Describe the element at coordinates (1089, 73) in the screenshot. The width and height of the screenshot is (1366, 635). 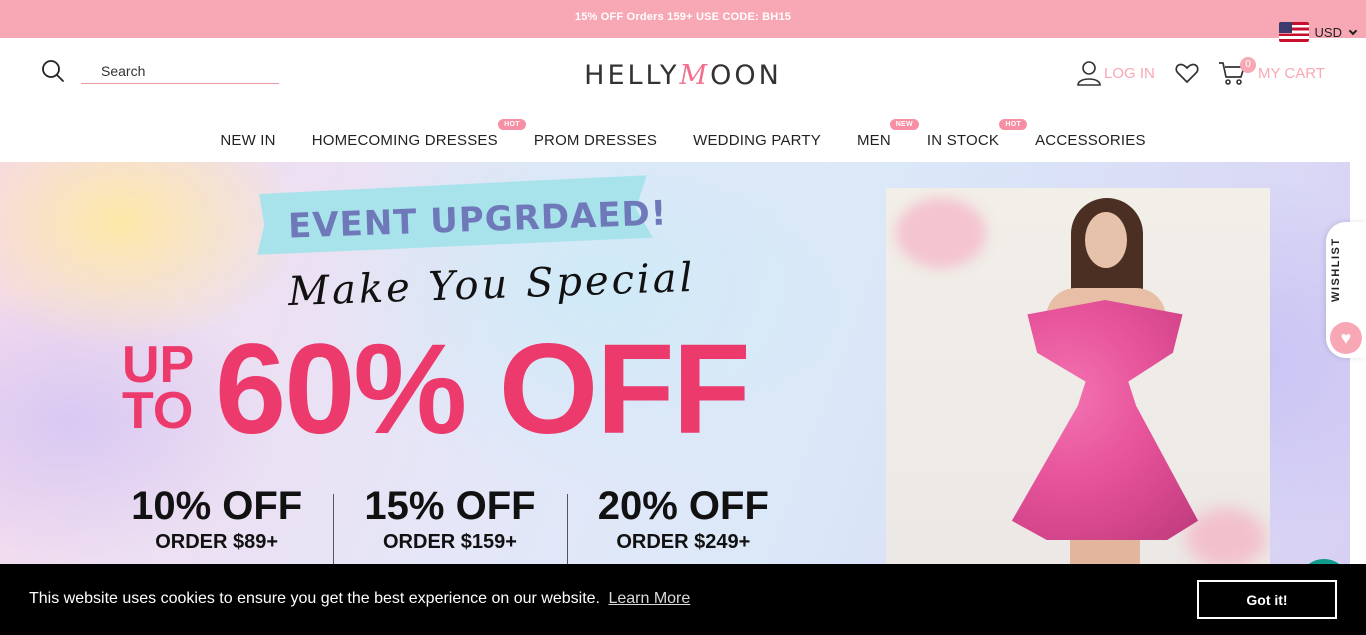
I see `user-icon` at that location.